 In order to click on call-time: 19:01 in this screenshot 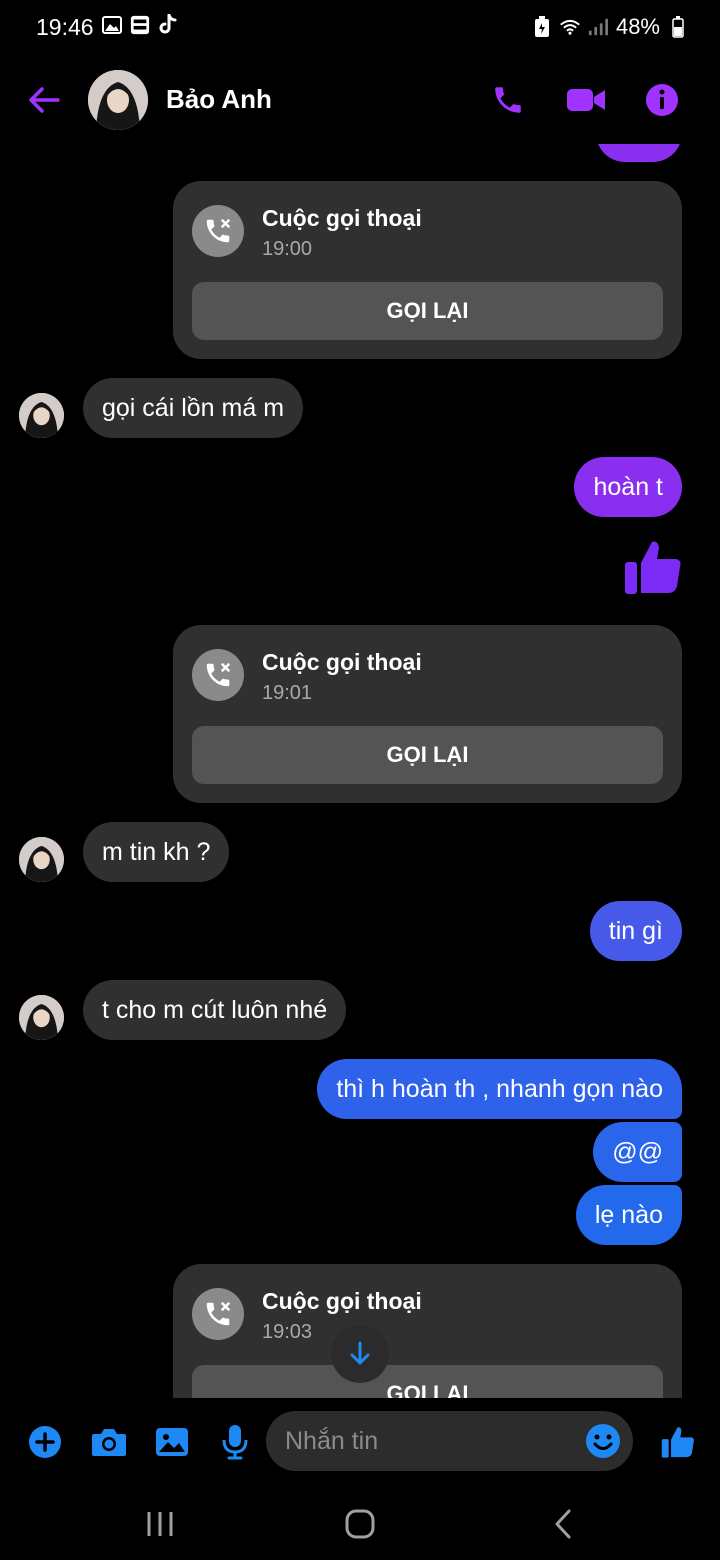, I will do `click(287, 693)`.